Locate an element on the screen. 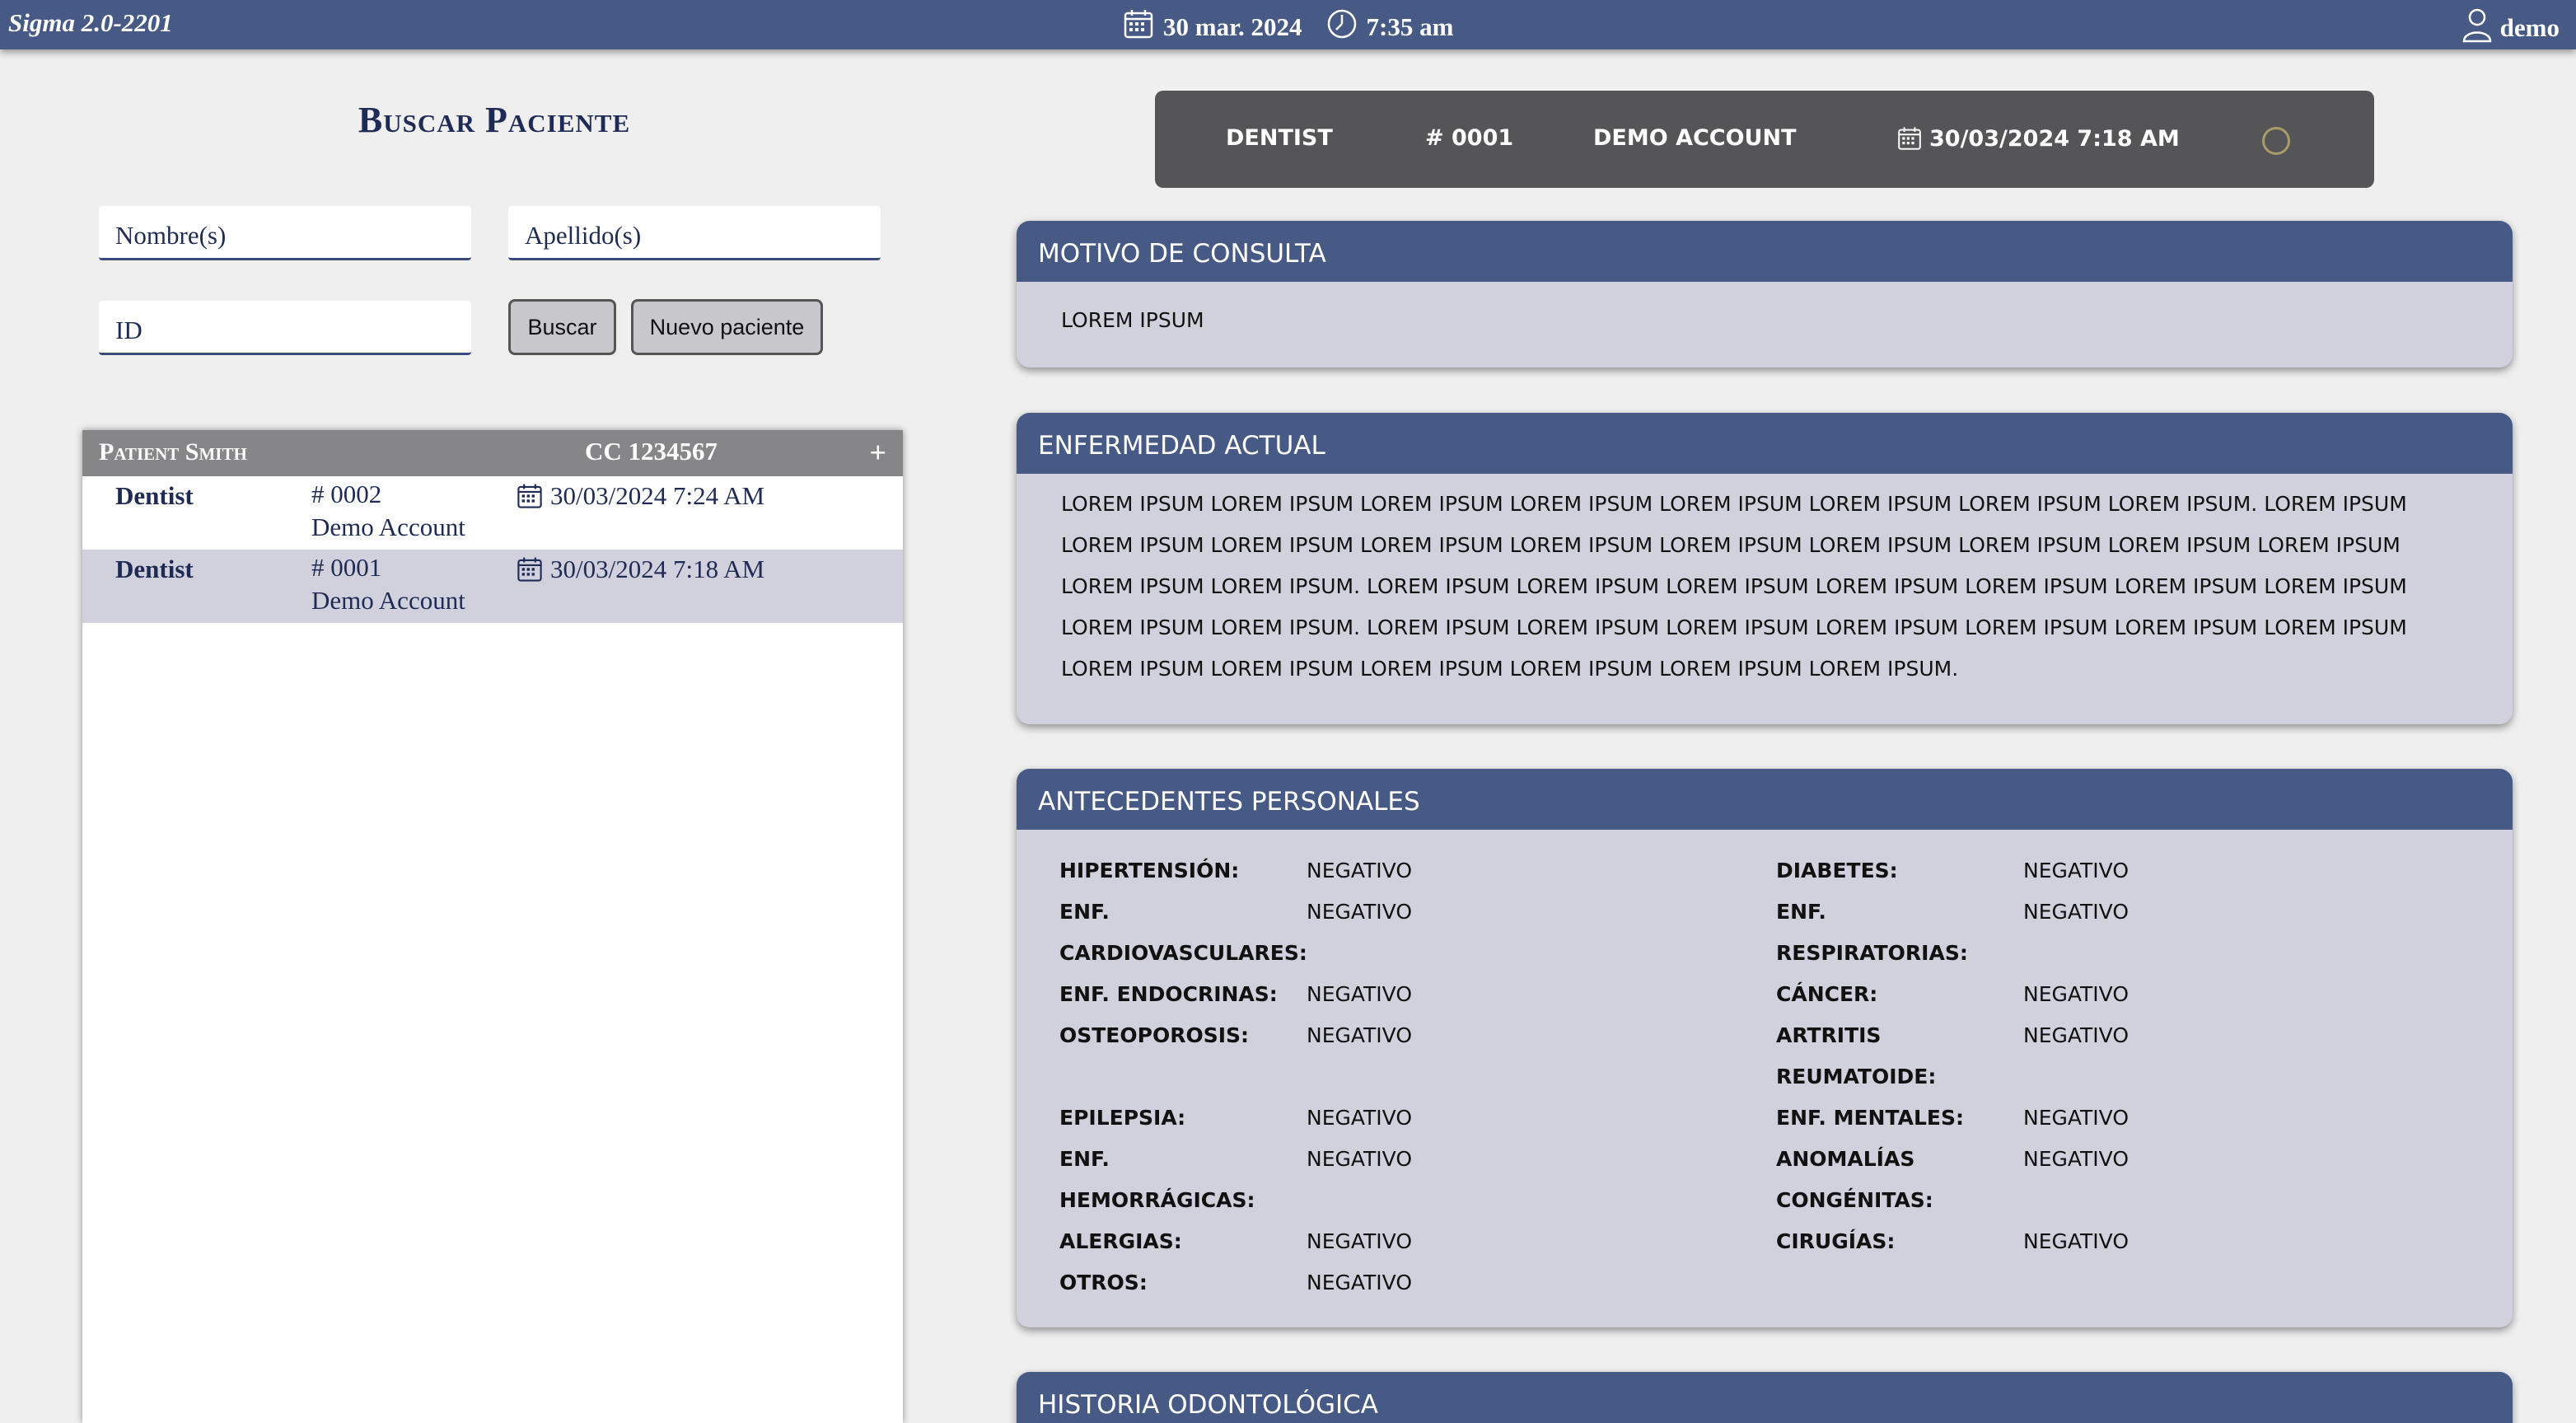 The image size is (2576, 1423). antecedentes-title: ANTECEDENTES PERSONALES is located at coordinates (1765, 799).